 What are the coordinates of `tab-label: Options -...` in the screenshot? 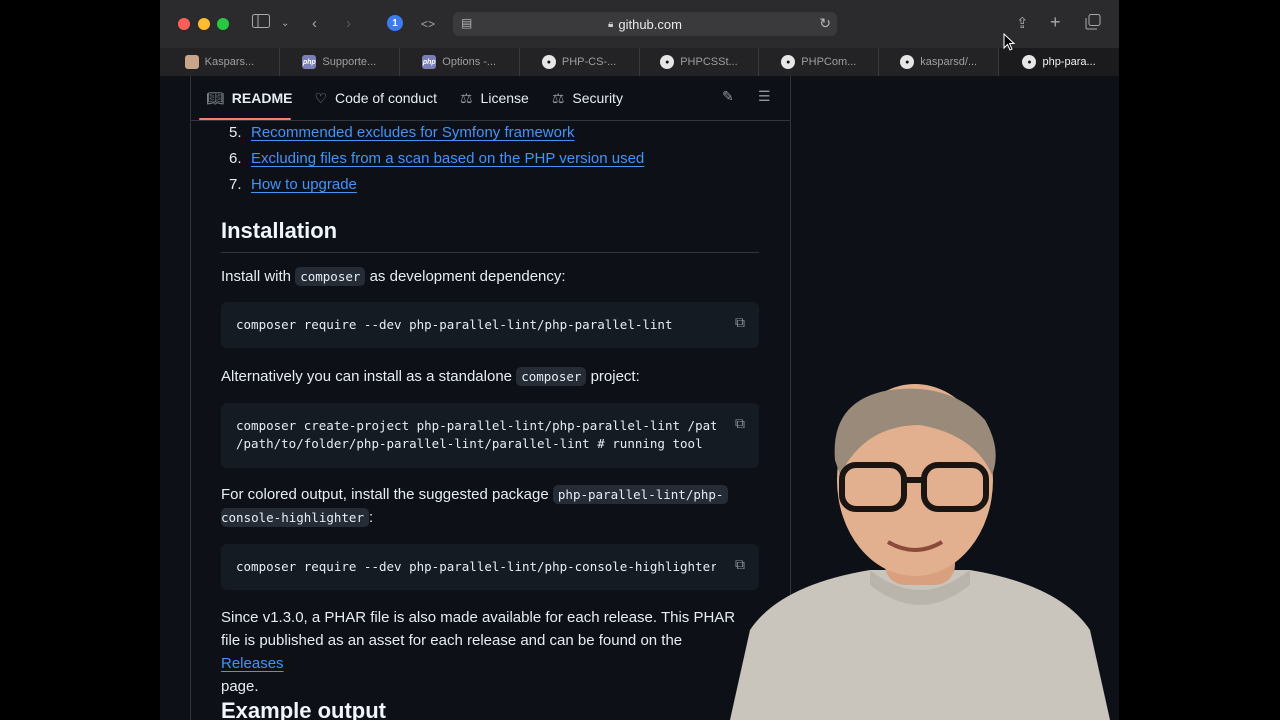 It's located at (469, 62).